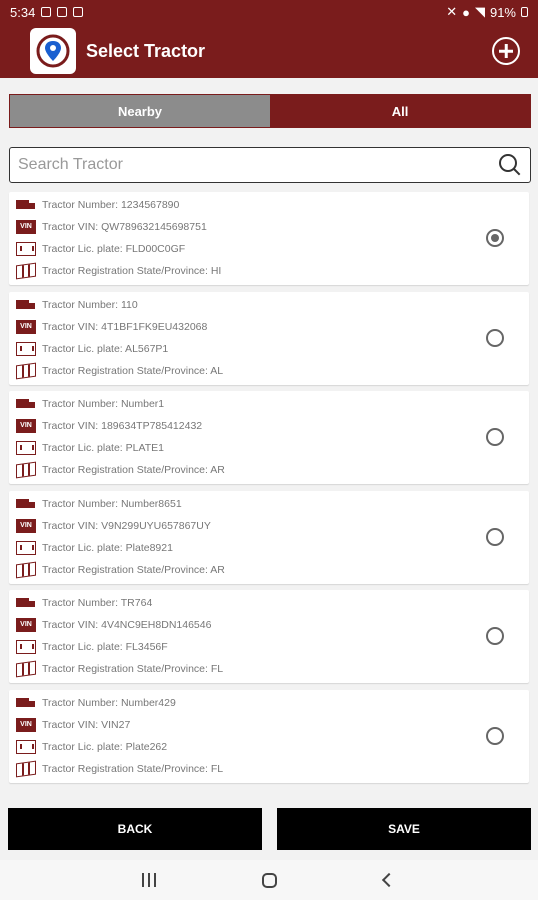 This screenshot has width=538, height=900. What do you see at coordinates (510, 165) in the screenshot?
I see `search-icon` at bounding box center [510, 165].